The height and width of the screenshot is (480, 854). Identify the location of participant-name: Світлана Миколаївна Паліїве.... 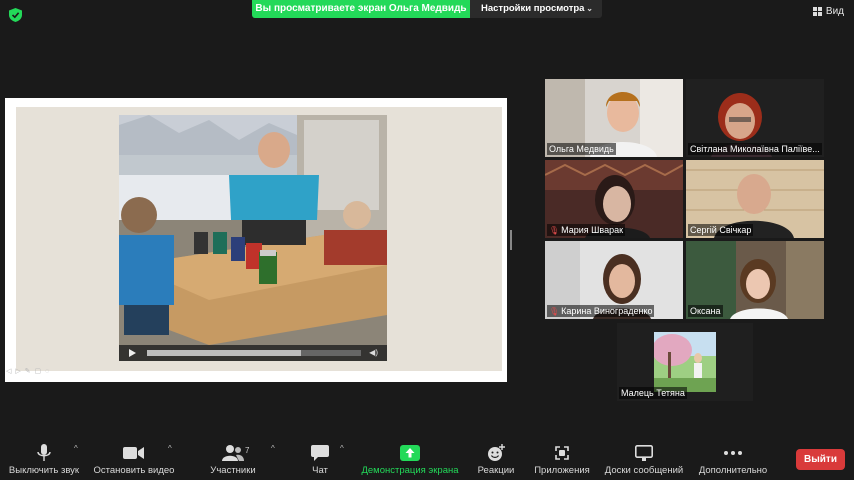
(755, 149).